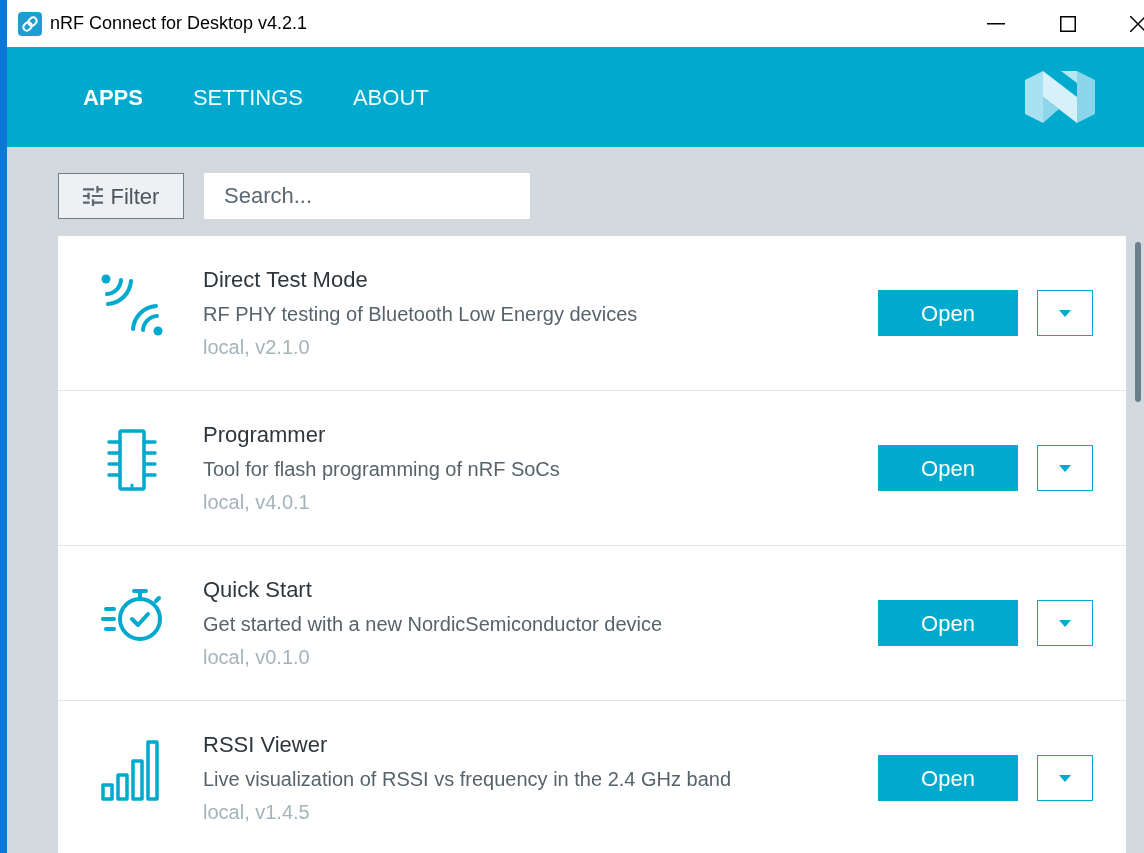 This screenshot has width=1144, height=853. I want to click on app-source: local, v1.4.5, so click(257, 812).